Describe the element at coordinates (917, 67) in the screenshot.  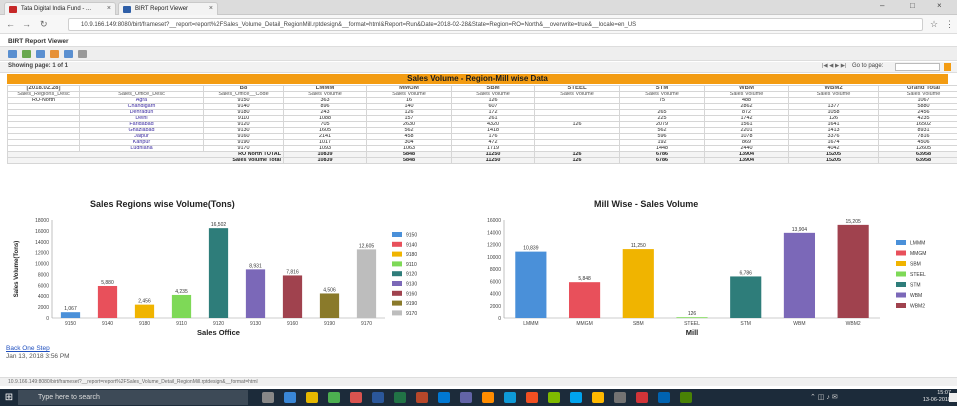
I see `goto-page-input` at that location.